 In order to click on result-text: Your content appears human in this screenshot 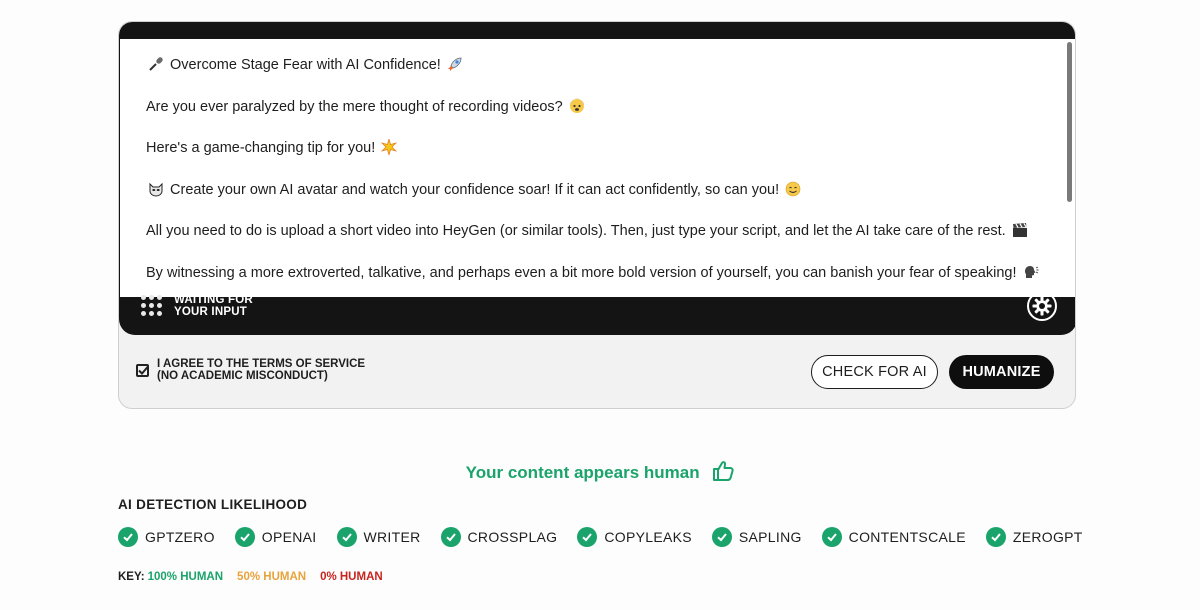, I will do `click(582, 472)`.